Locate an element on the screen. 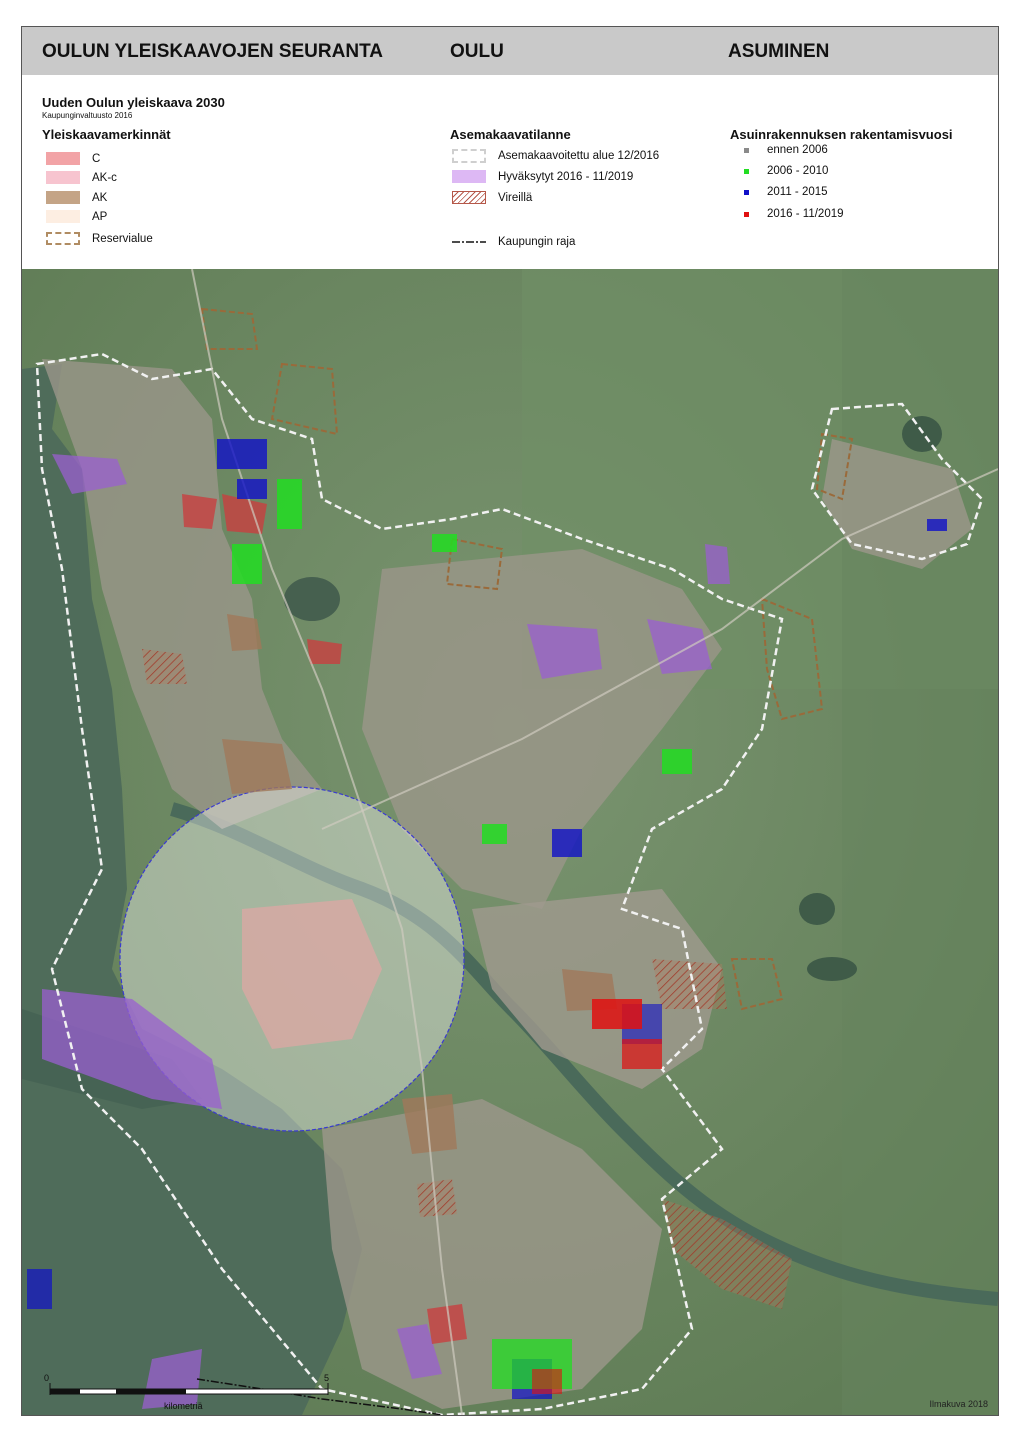  scale-unit-label: kilometriä is located at coordinates (183, 1406).